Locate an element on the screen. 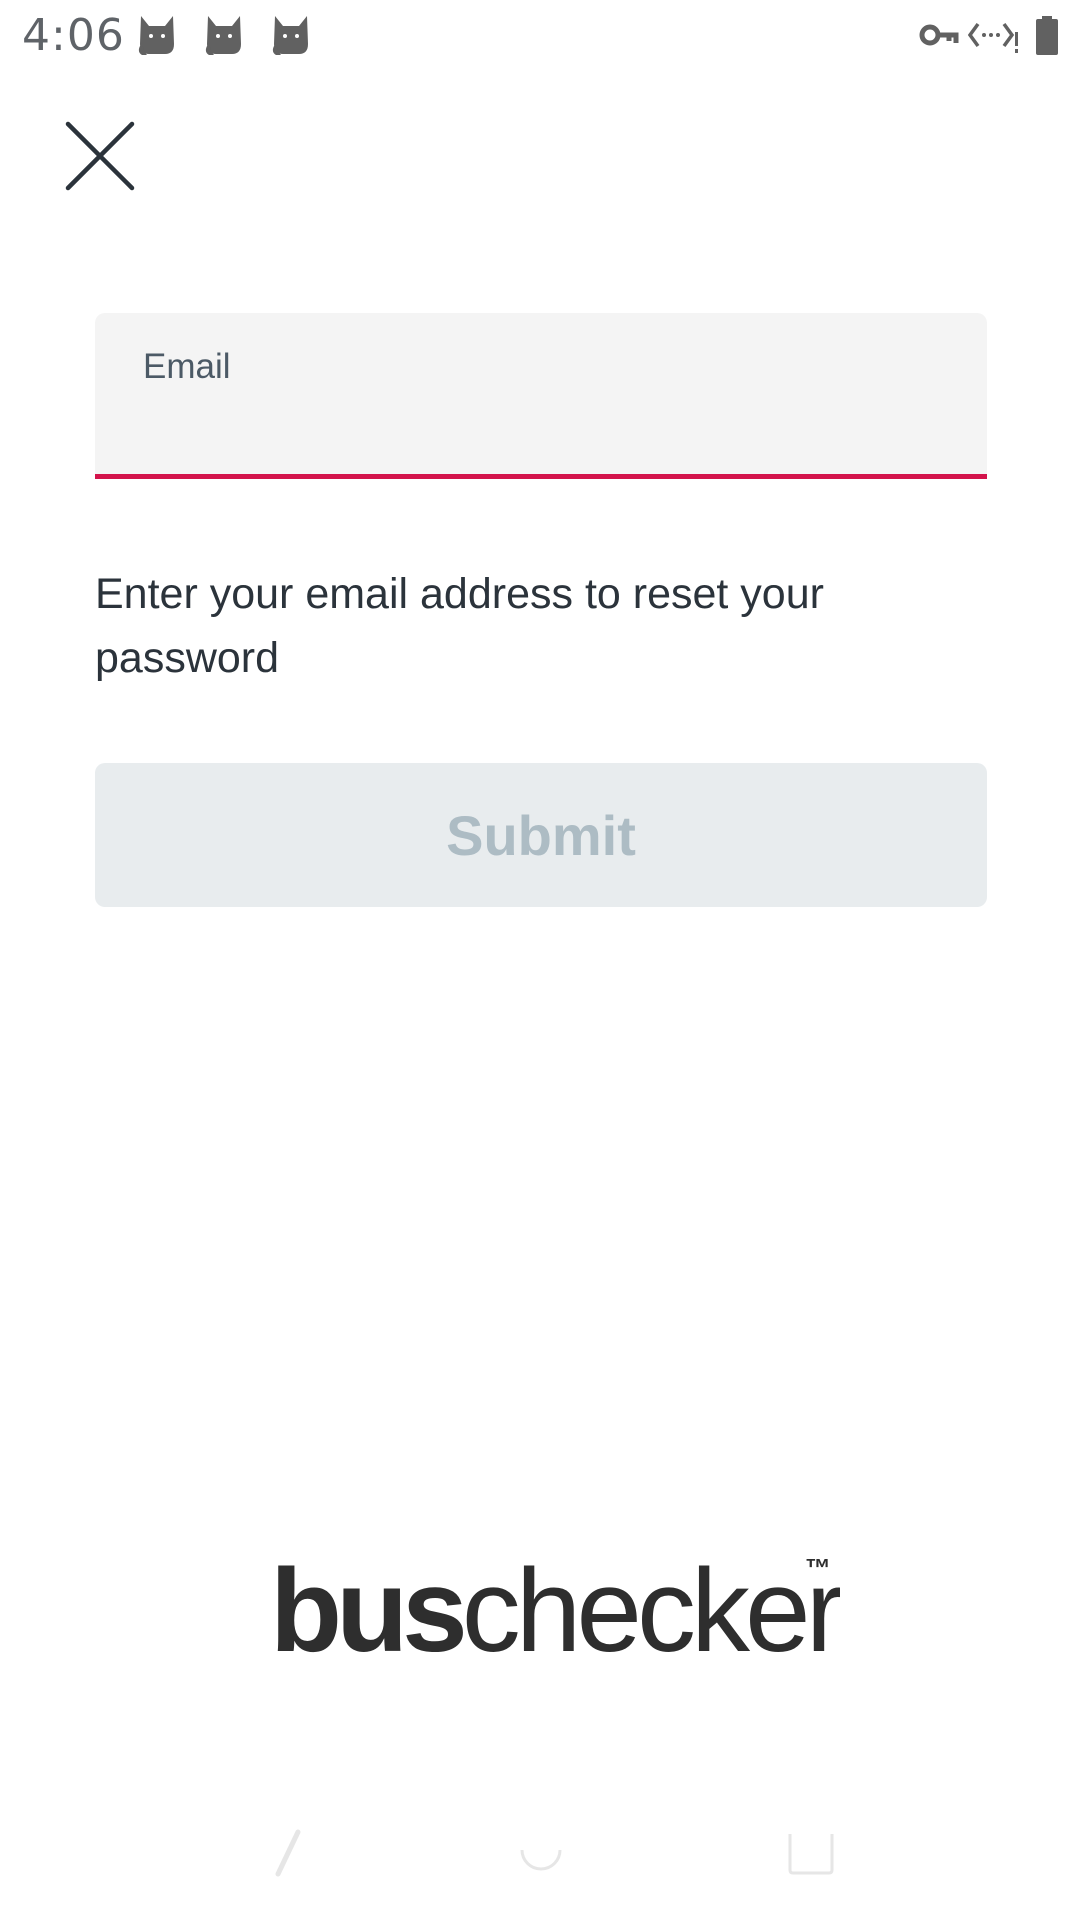 The height and width of the screenshot is (1920, 1080). buschecker-logo: buschecker ™ is located at coordinates (555, 1610).